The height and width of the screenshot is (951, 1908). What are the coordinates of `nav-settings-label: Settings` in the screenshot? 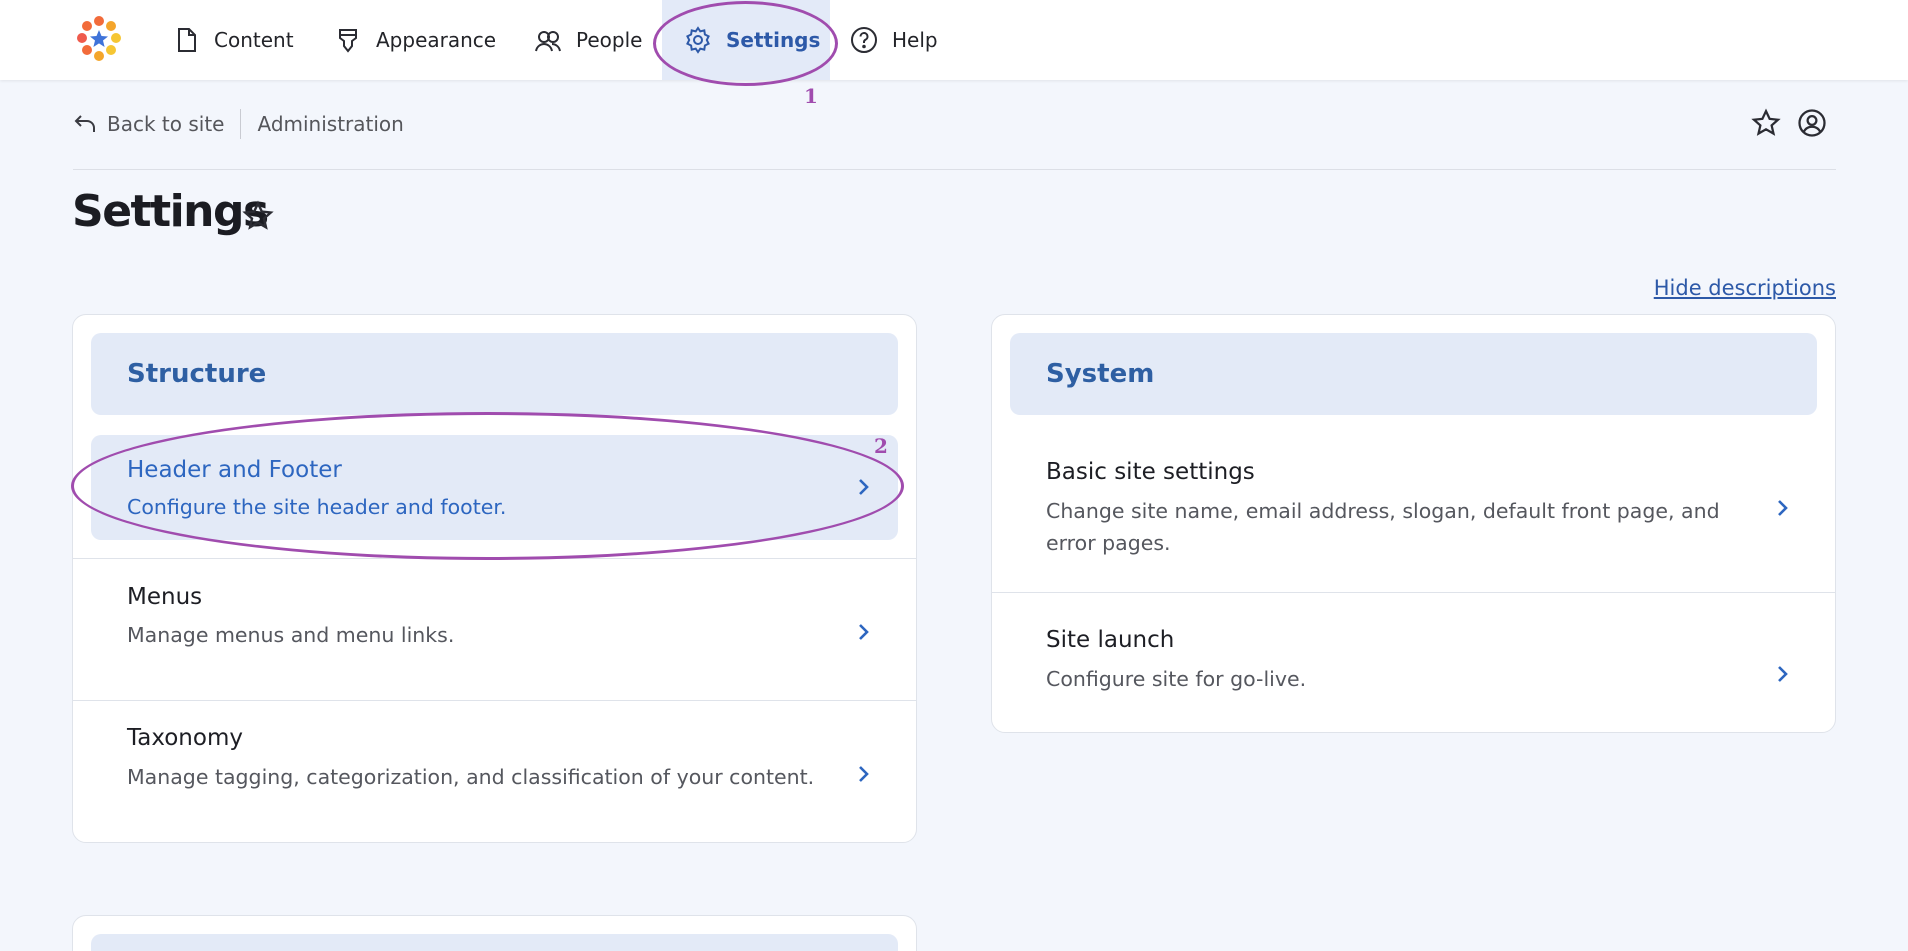 It's located at (773, 40).